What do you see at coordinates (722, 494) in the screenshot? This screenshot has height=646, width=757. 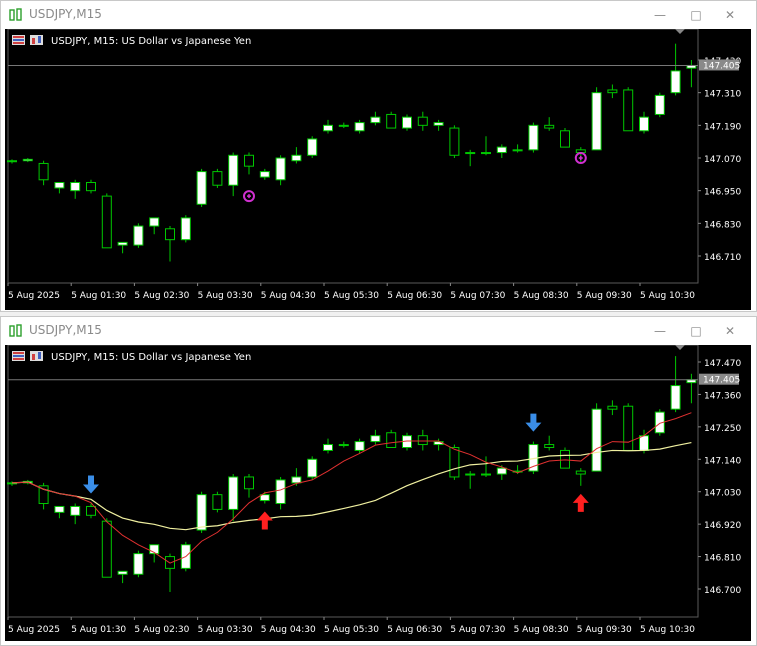 I see `price-tick-label: 147.030` at bounding box center [722, 494].